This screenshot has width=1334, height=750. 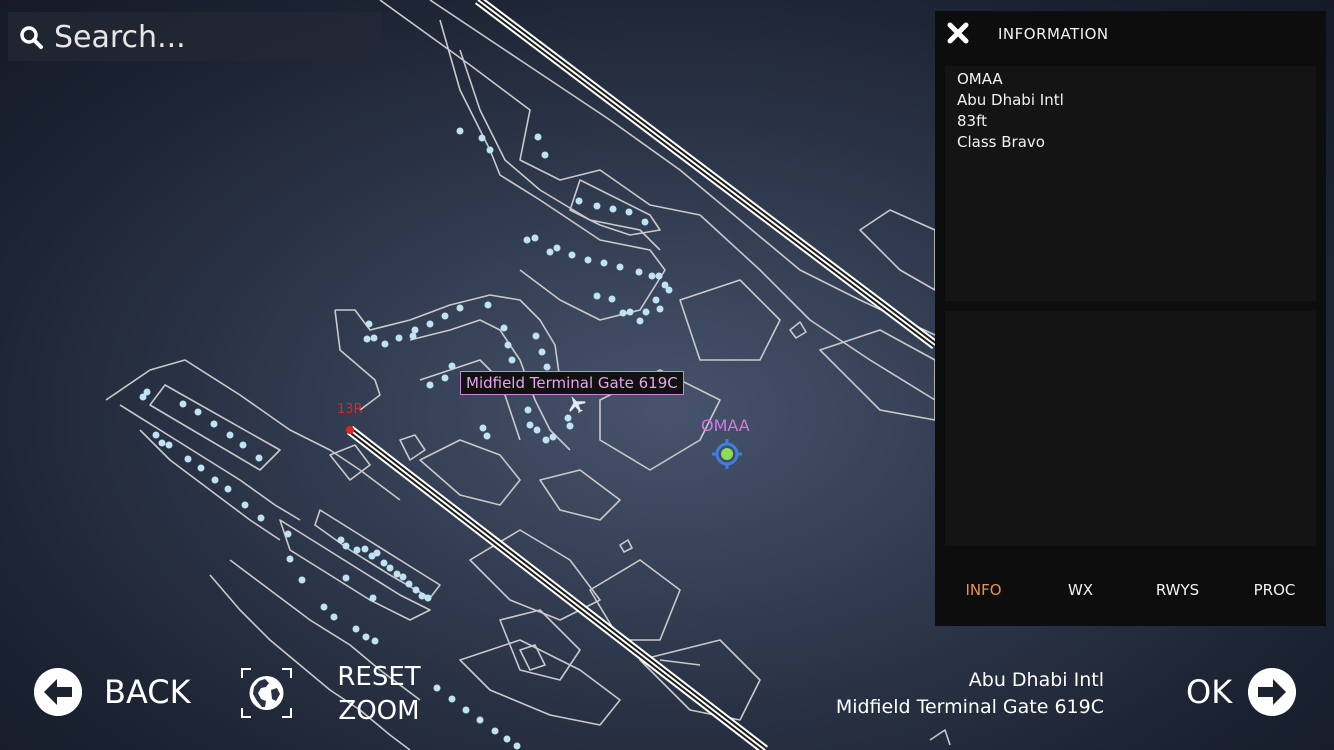 I want to click on airport-info-box: OMAA Abu Dhabi Intl 83ft Class Bravo, so click(x=1130, y=183).